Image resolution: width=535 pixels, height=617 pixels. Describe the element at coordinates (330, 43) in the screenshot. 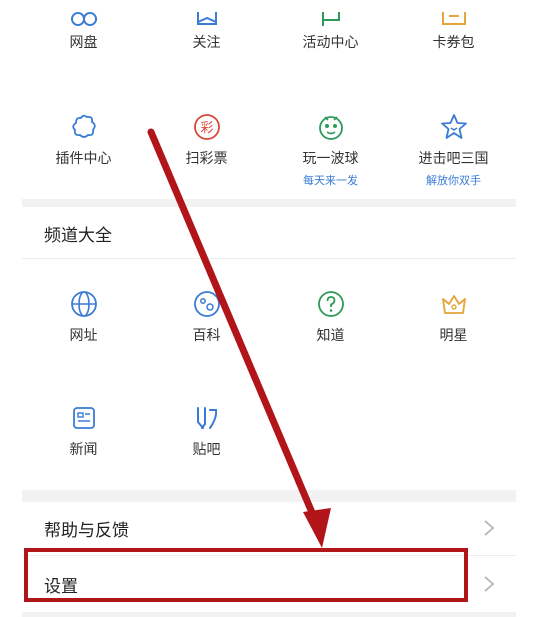

I see `shortcut-label: 活动中心` at that location.